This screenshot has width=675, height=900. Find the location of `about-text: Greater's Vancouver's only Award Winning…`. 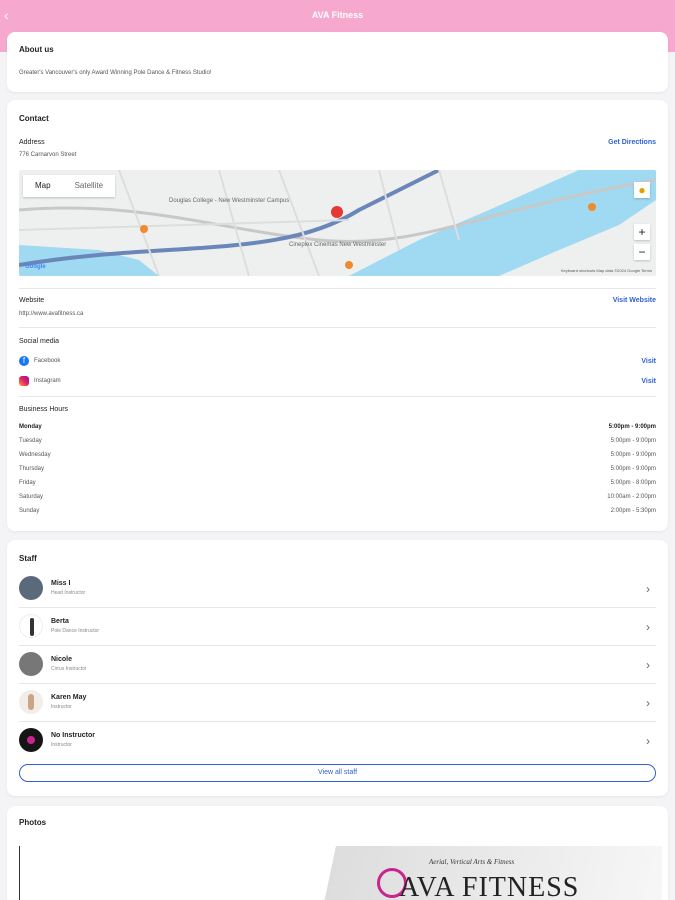

about-text: Greater's Vancouver's only Award Winning… is located at coordinates (115, 73).